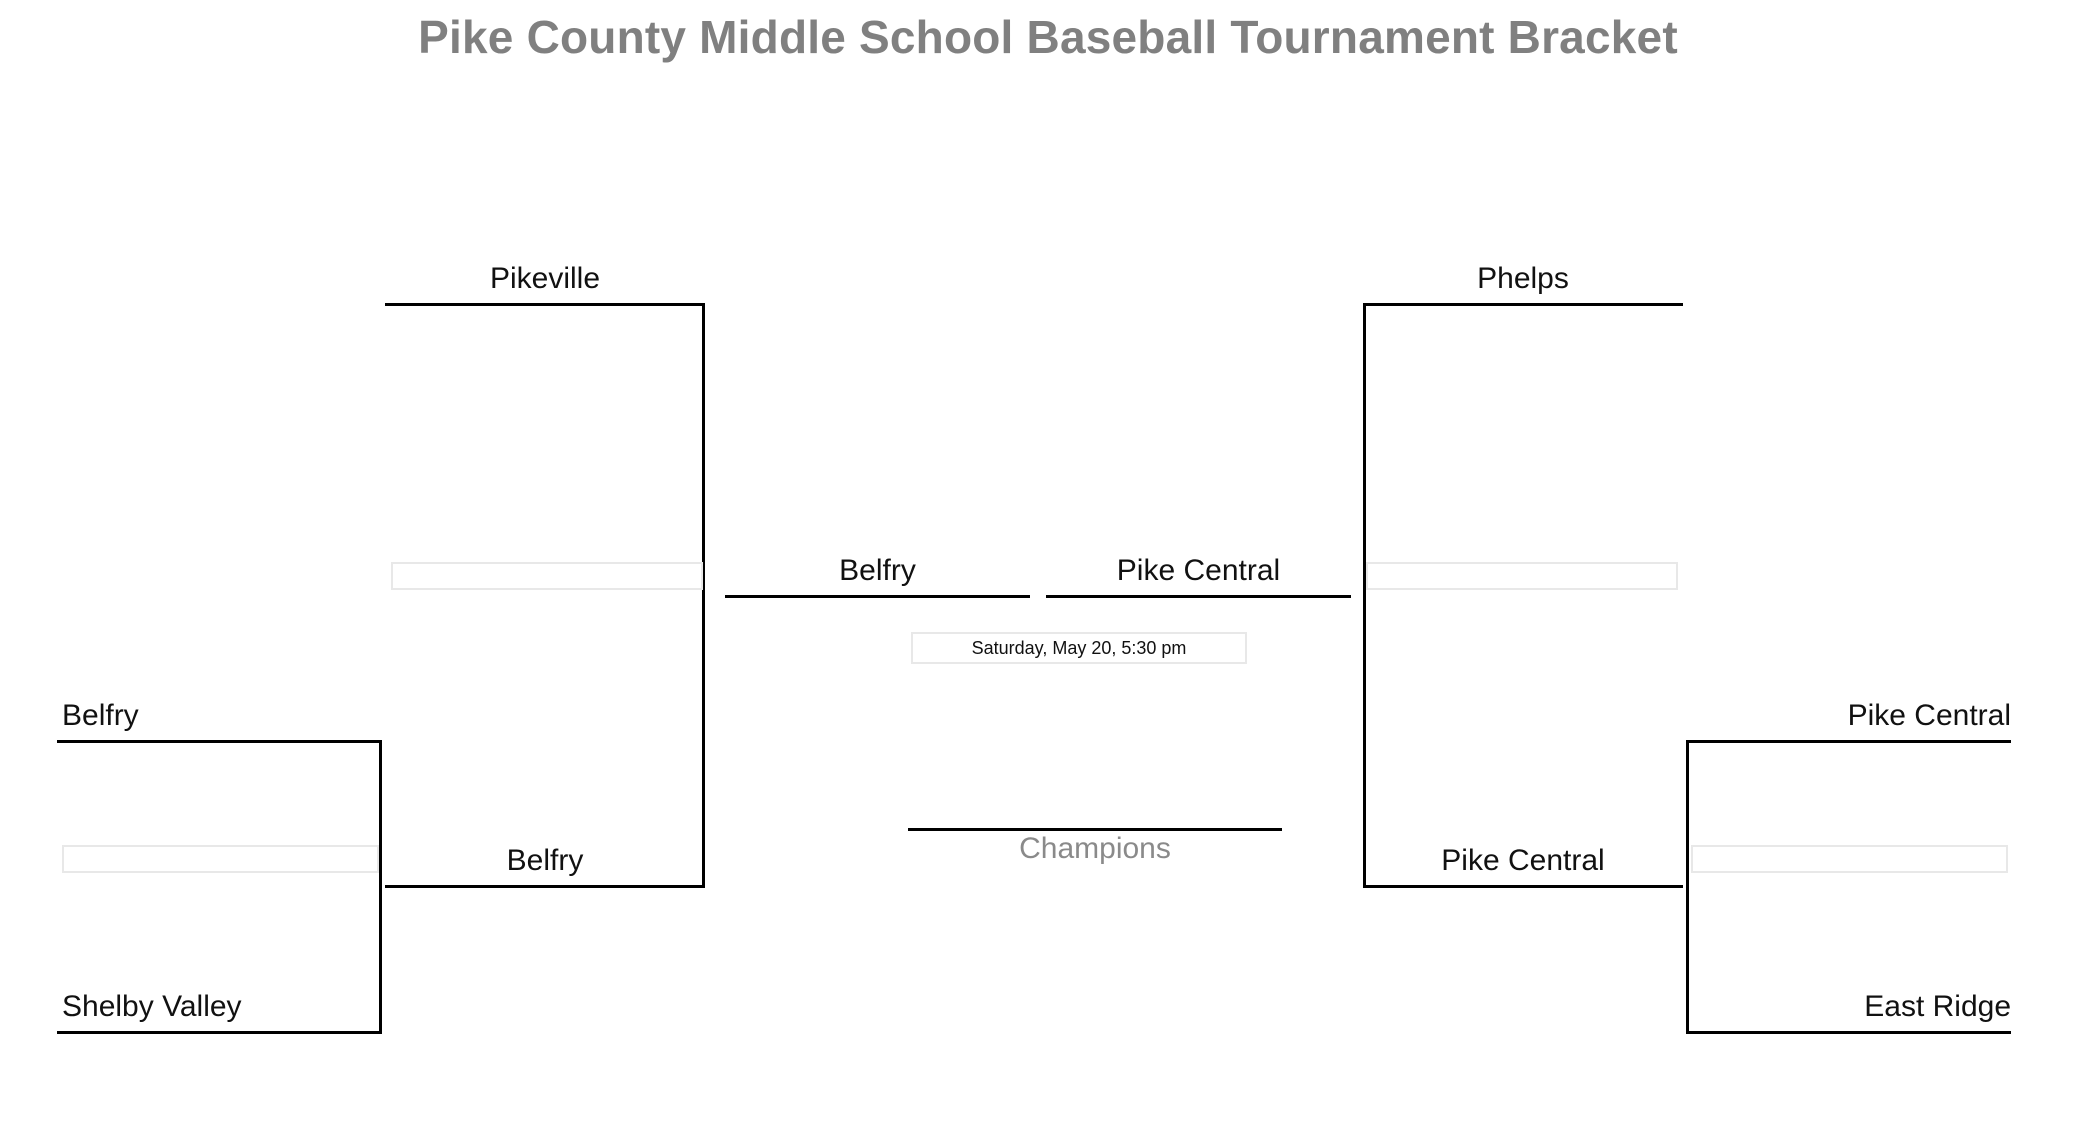 The image size is (2096, 1122). I want to click on right-round1-bottom-rail, so click(1848, 1032).